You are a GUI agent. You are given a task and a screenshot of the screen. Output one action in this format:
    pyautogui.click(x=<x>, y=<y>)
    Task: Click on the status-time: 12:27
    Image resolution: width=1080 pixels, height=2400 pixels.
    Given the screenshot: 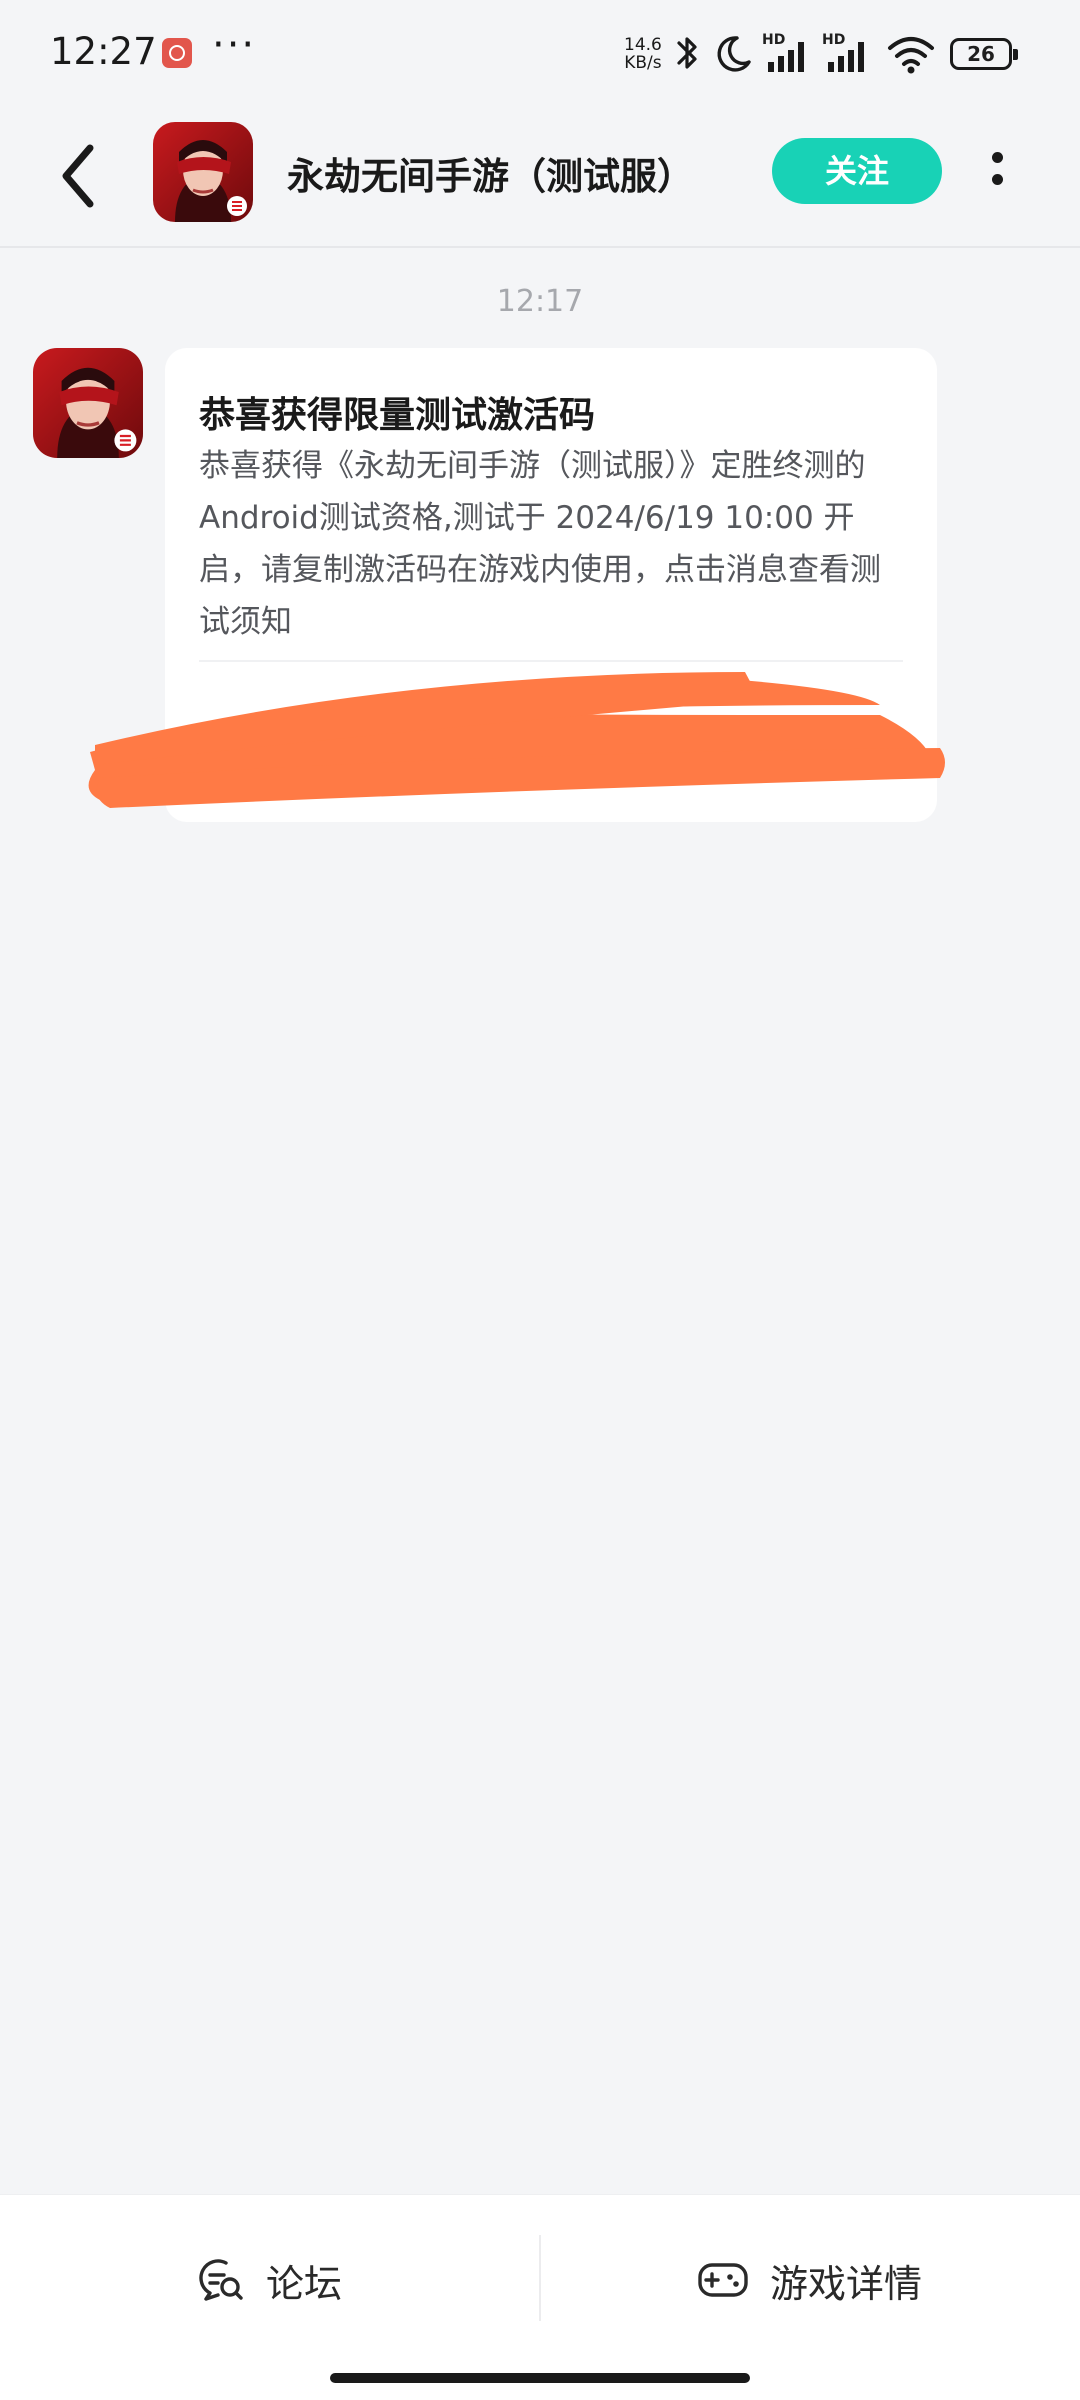 What is the action you would take?
    pyautogui.click(x=103, y=51)
    